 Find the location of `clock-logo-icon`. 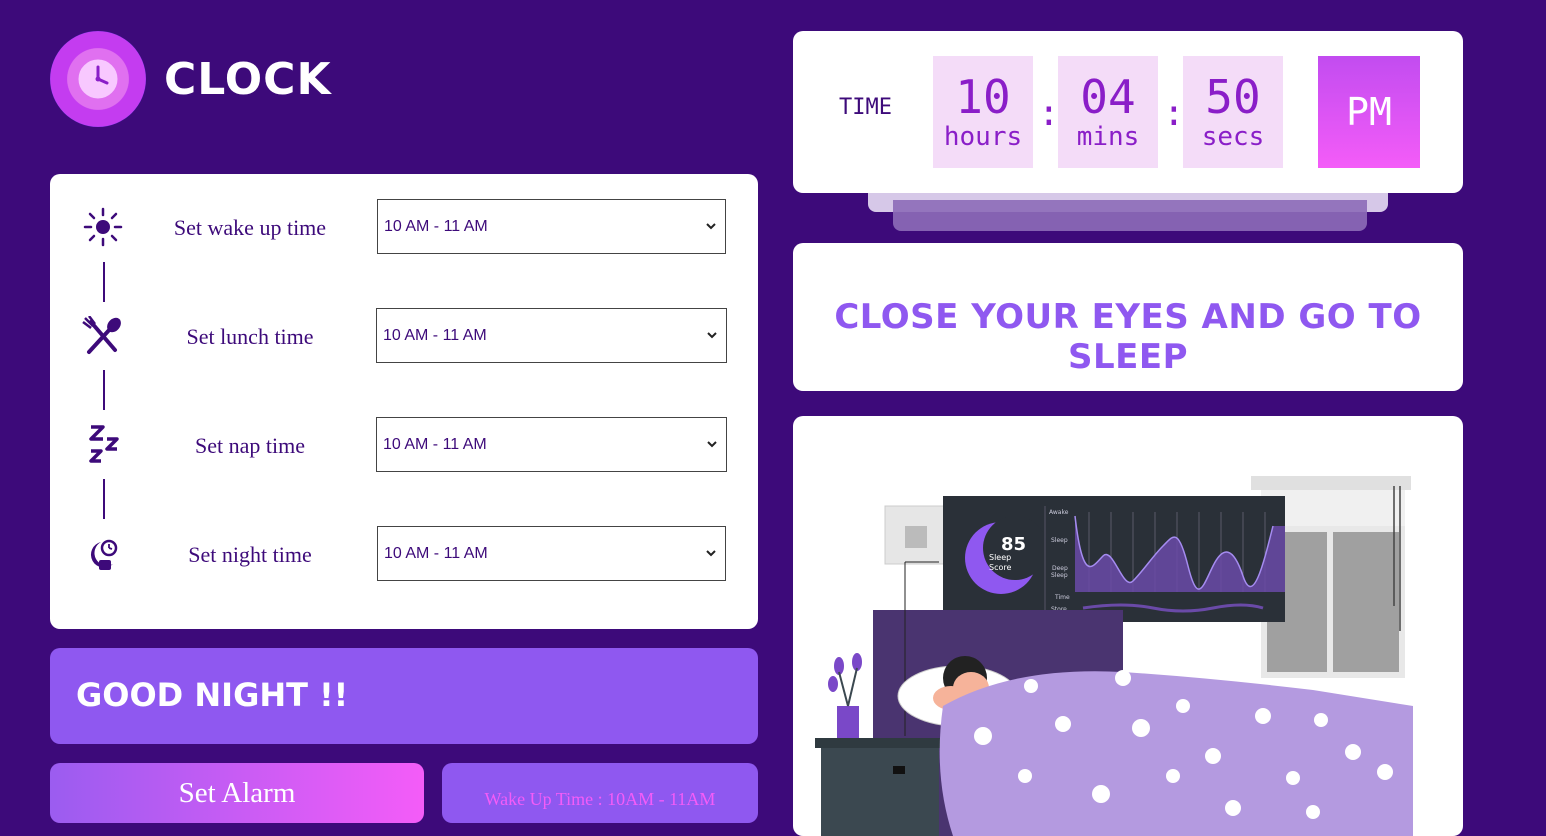

clock-logo-icon is located at coordinates (98, 79).